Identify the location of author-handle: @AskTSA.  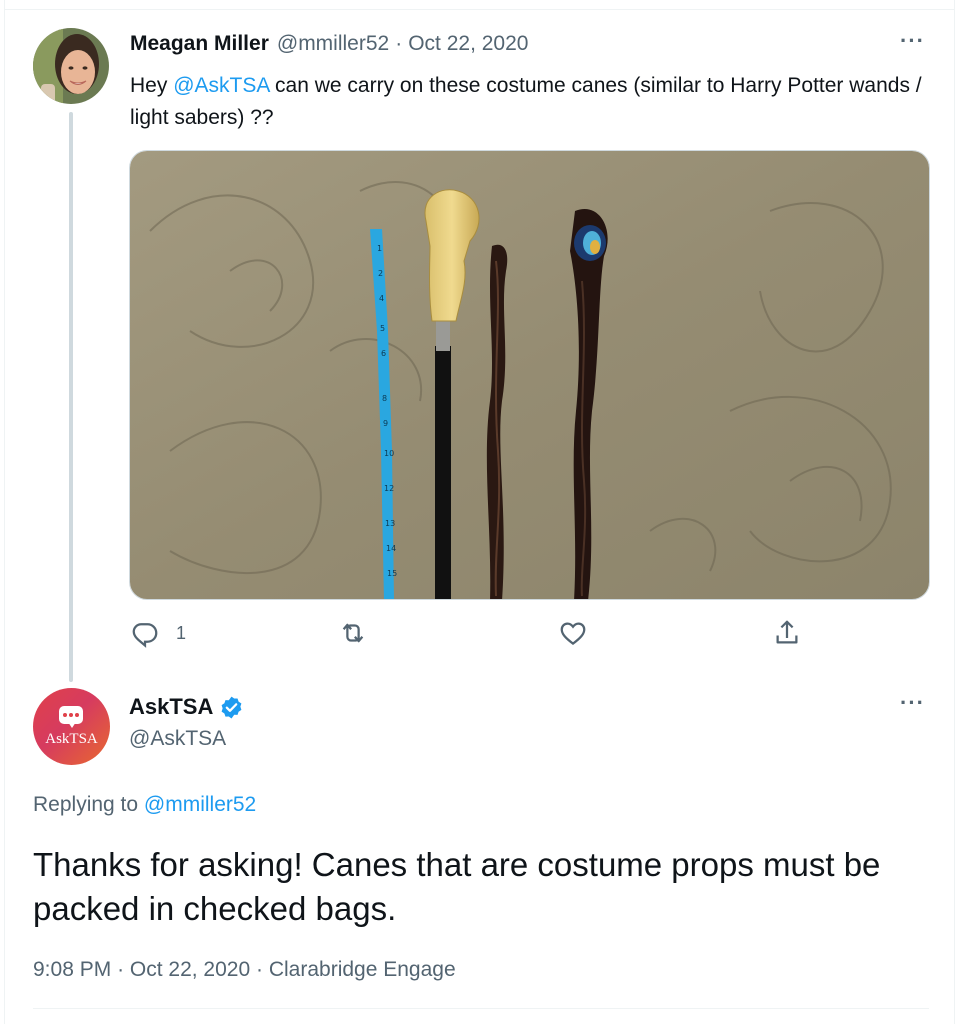
(177, 739).